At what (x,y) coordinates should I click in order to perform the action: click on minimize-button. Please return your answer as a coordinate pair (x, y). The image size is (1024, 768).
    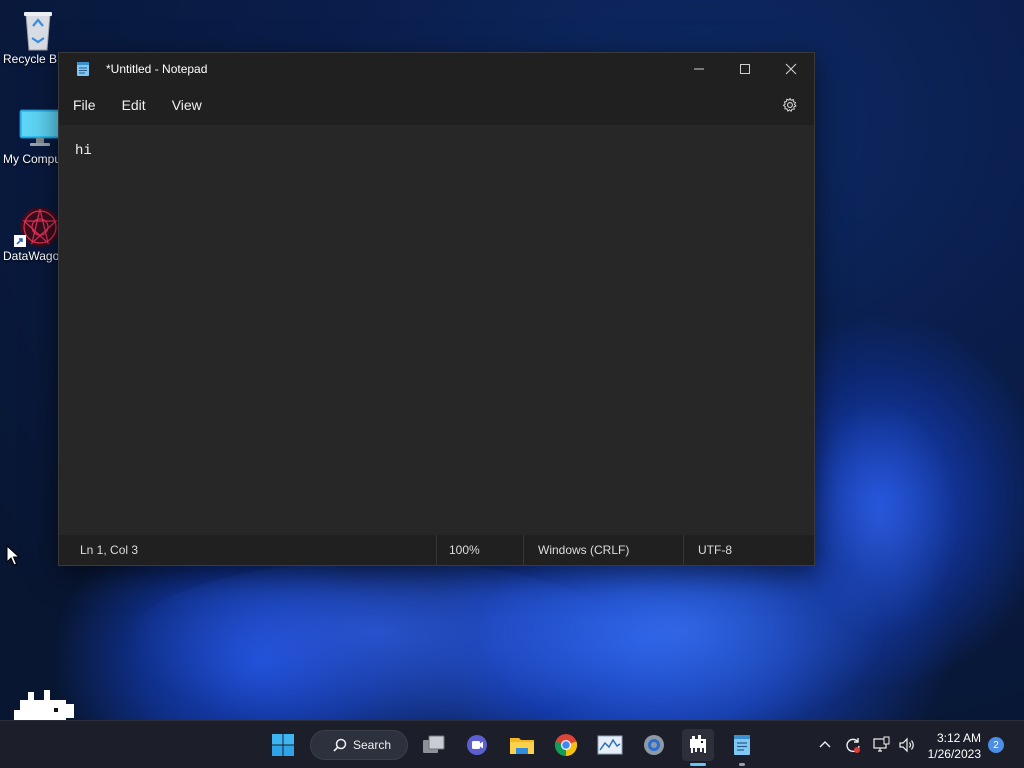
    Looking at the image, I should click on (699, 69).